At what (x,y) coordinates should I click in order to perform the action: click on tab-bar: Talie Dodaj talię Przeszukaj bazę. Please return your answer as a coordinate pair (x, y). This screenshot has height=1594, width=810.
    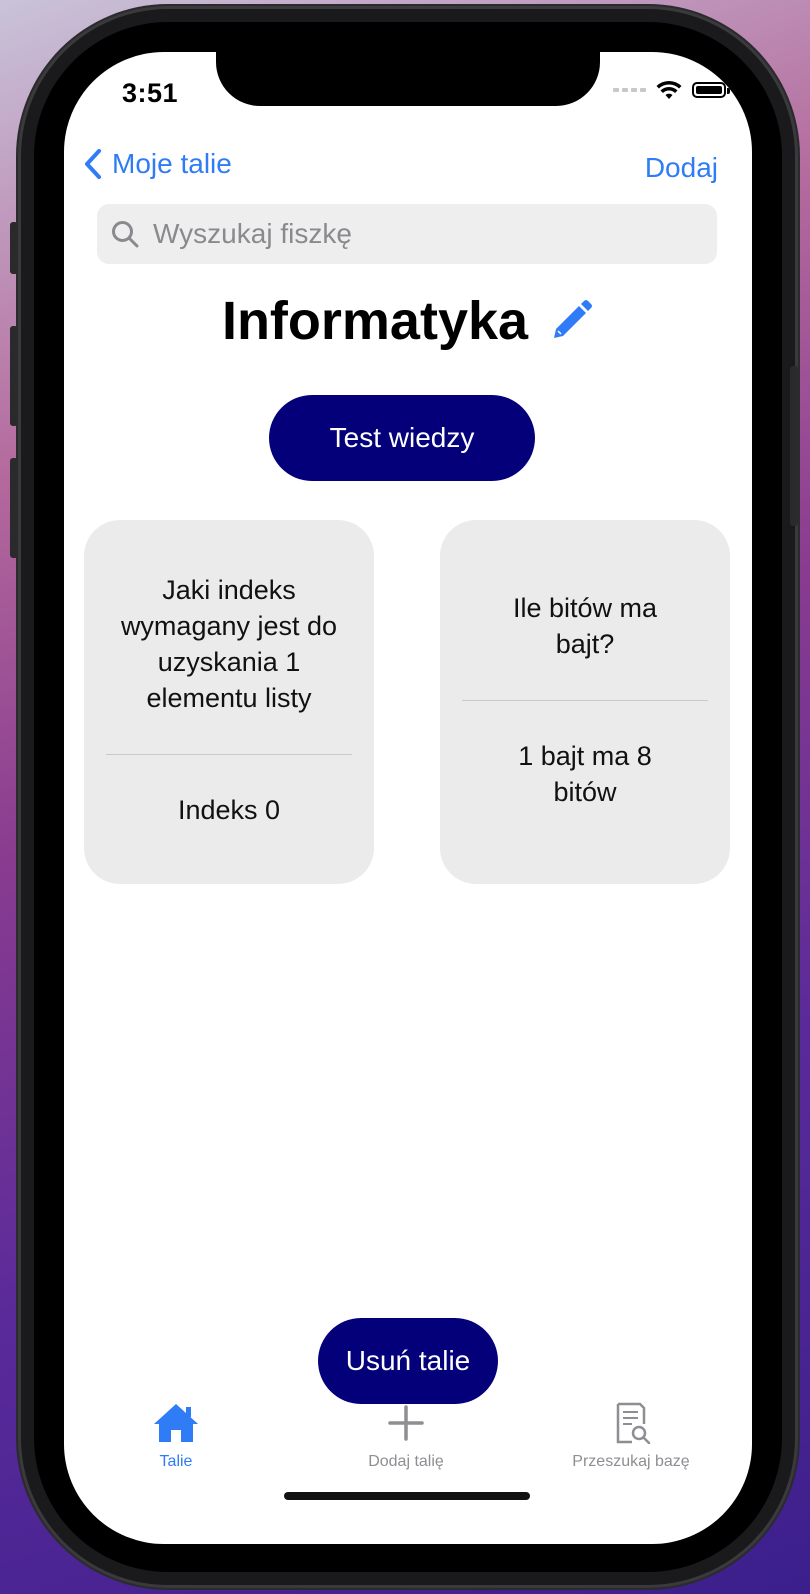
    Looking at the image, I should click on (408, 1442).